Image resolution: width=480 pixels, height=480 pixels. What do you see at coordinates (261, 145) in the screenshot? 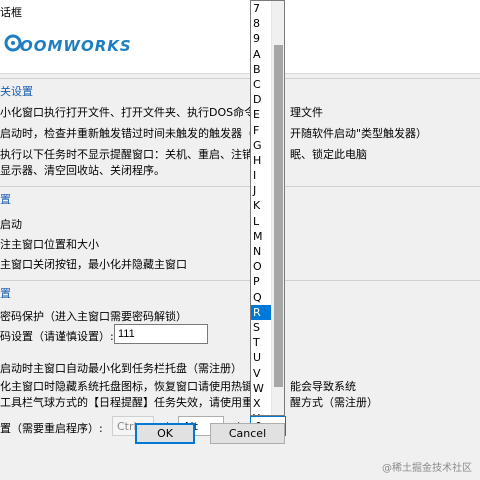
I see `dropdown-option: G` at bounding box center [261, 145].